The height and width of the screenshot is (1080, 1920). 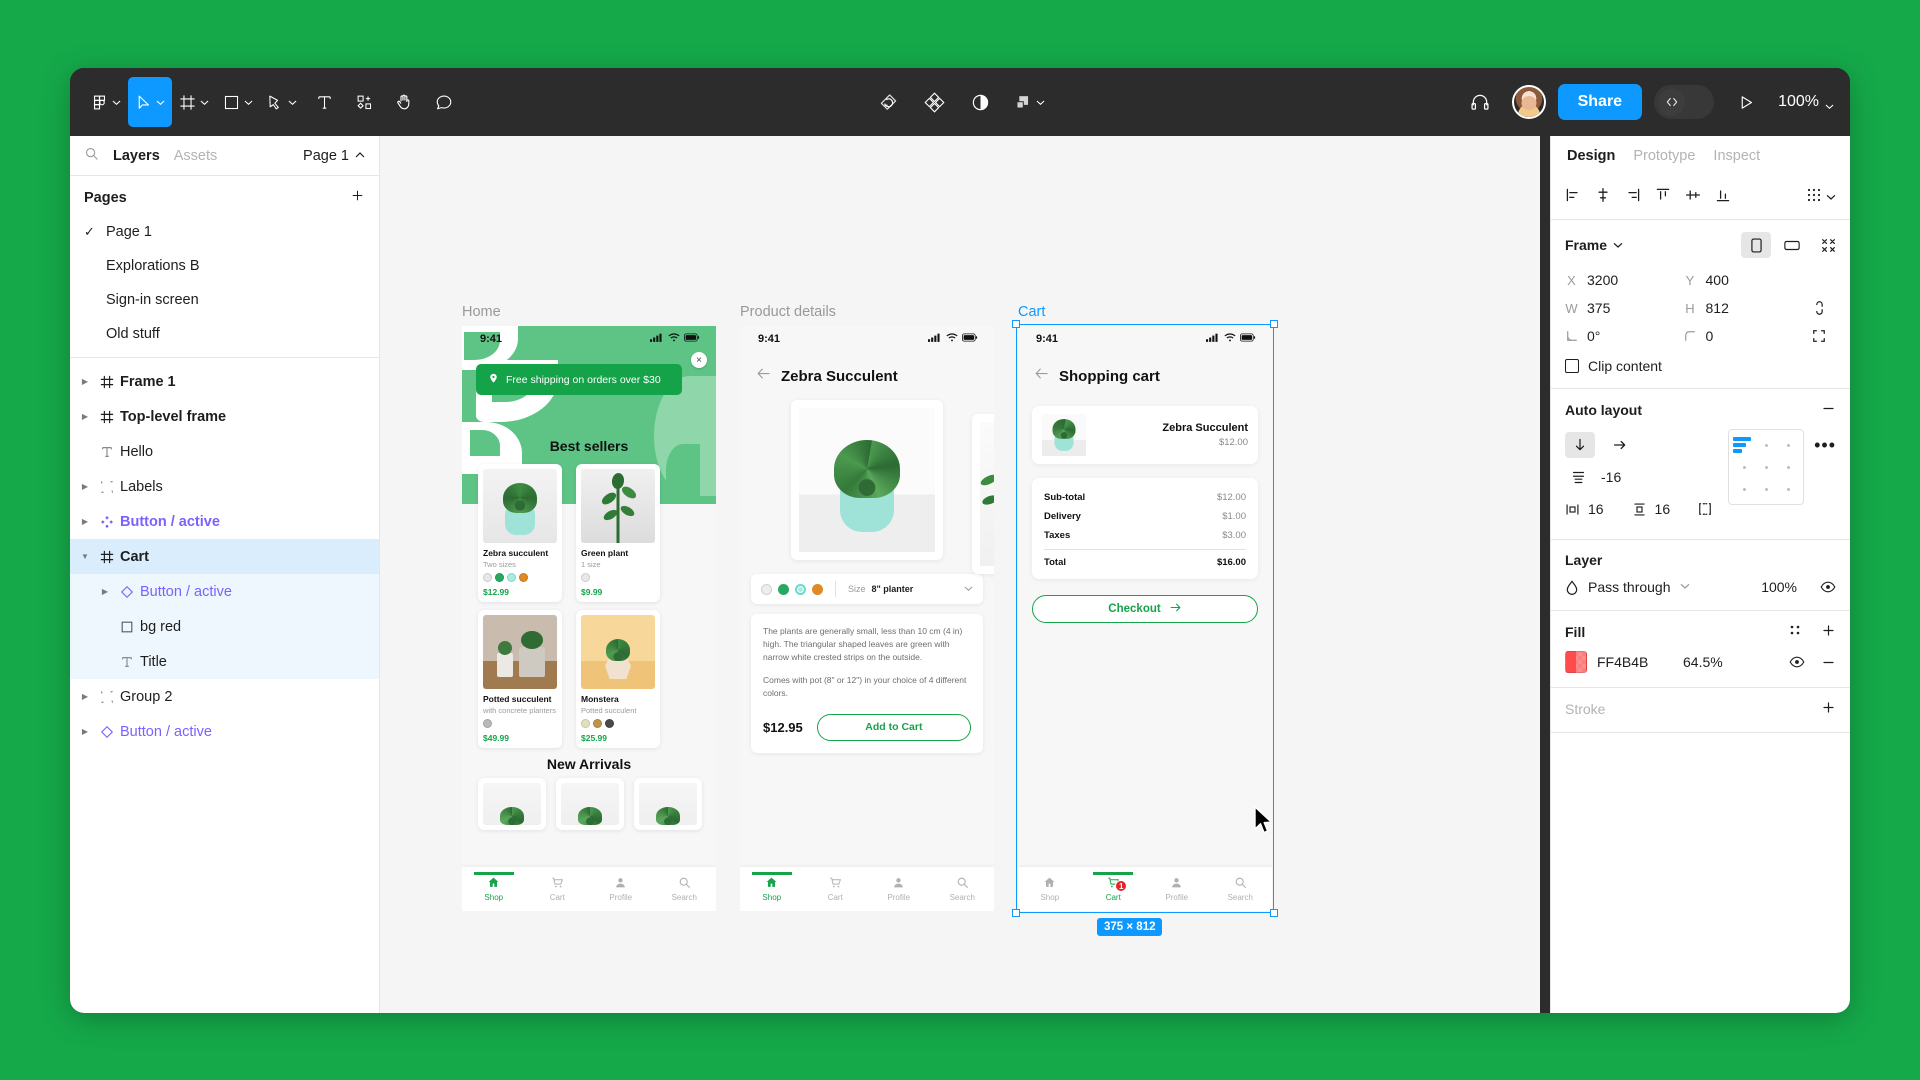 I want to click on product-card: Zebra succulent Two sizes $12.99, so click(x=520, y=533).